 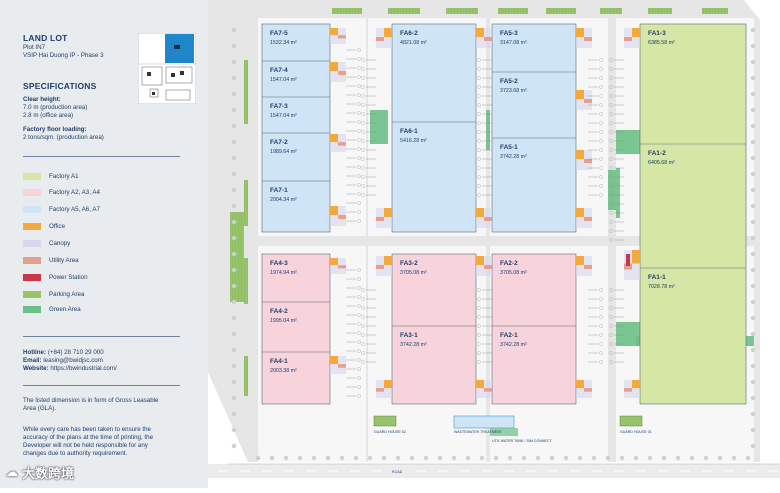 What do you see at coordinates (409, 131) in the screenshot?
I see `unit-name: FA6-1` at bounding box center [409, 131].